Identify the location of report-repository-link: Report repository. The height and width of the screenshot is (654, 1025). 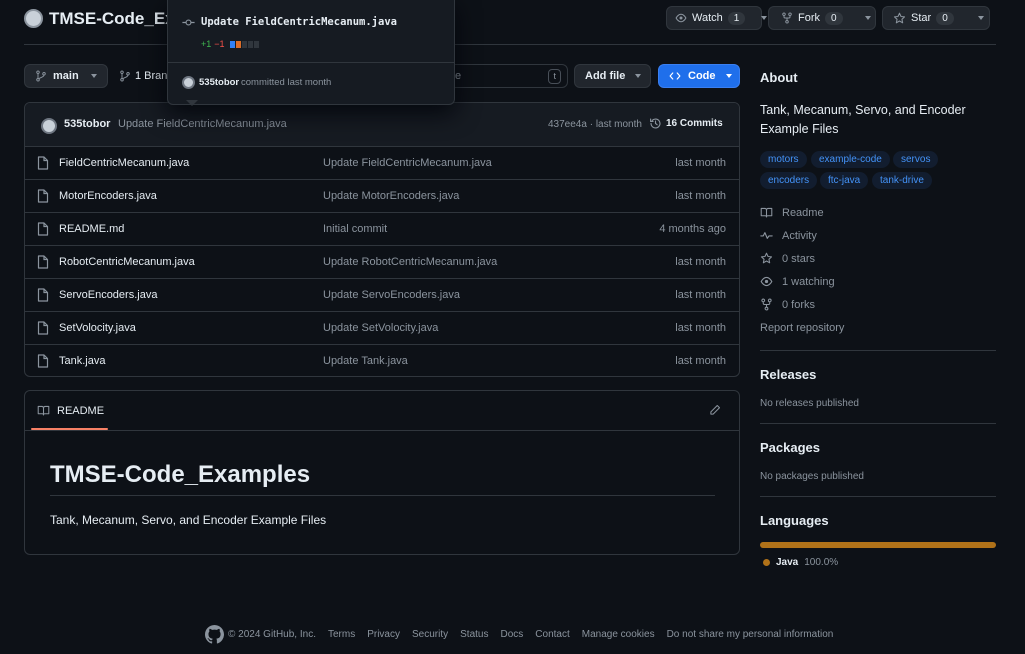
(802, 328).